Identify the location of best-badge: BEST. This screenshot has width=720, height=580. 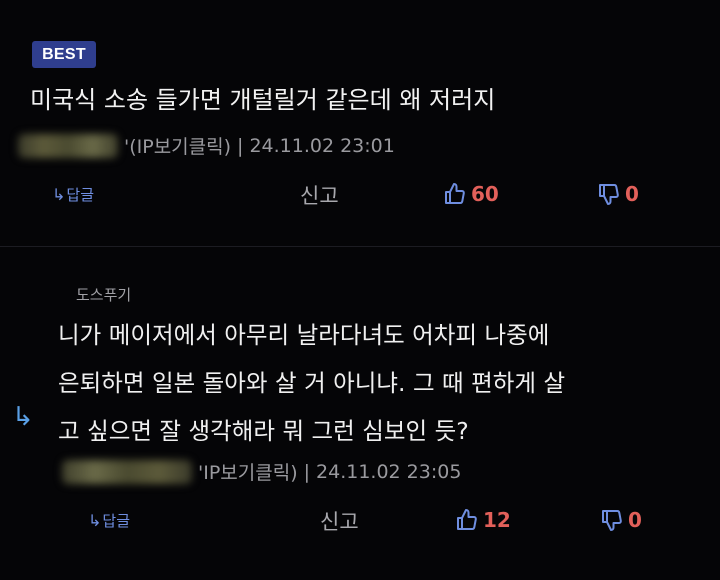
(64, 54).